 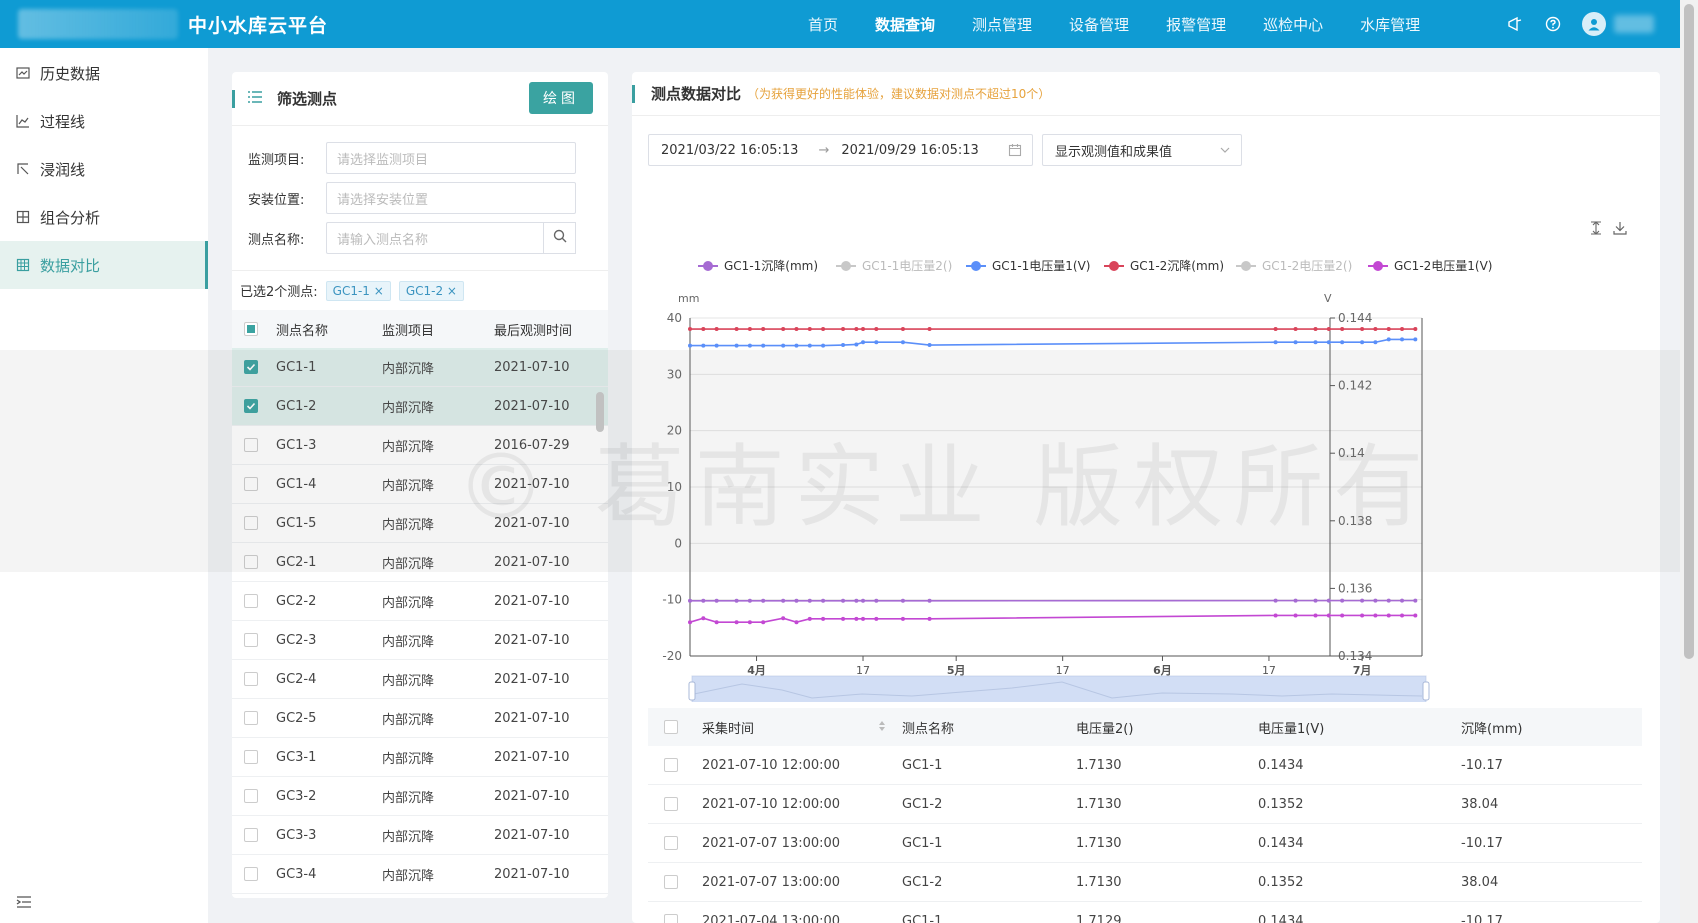 I want to click on page-scrollbar, so click(x=1689, y=461).